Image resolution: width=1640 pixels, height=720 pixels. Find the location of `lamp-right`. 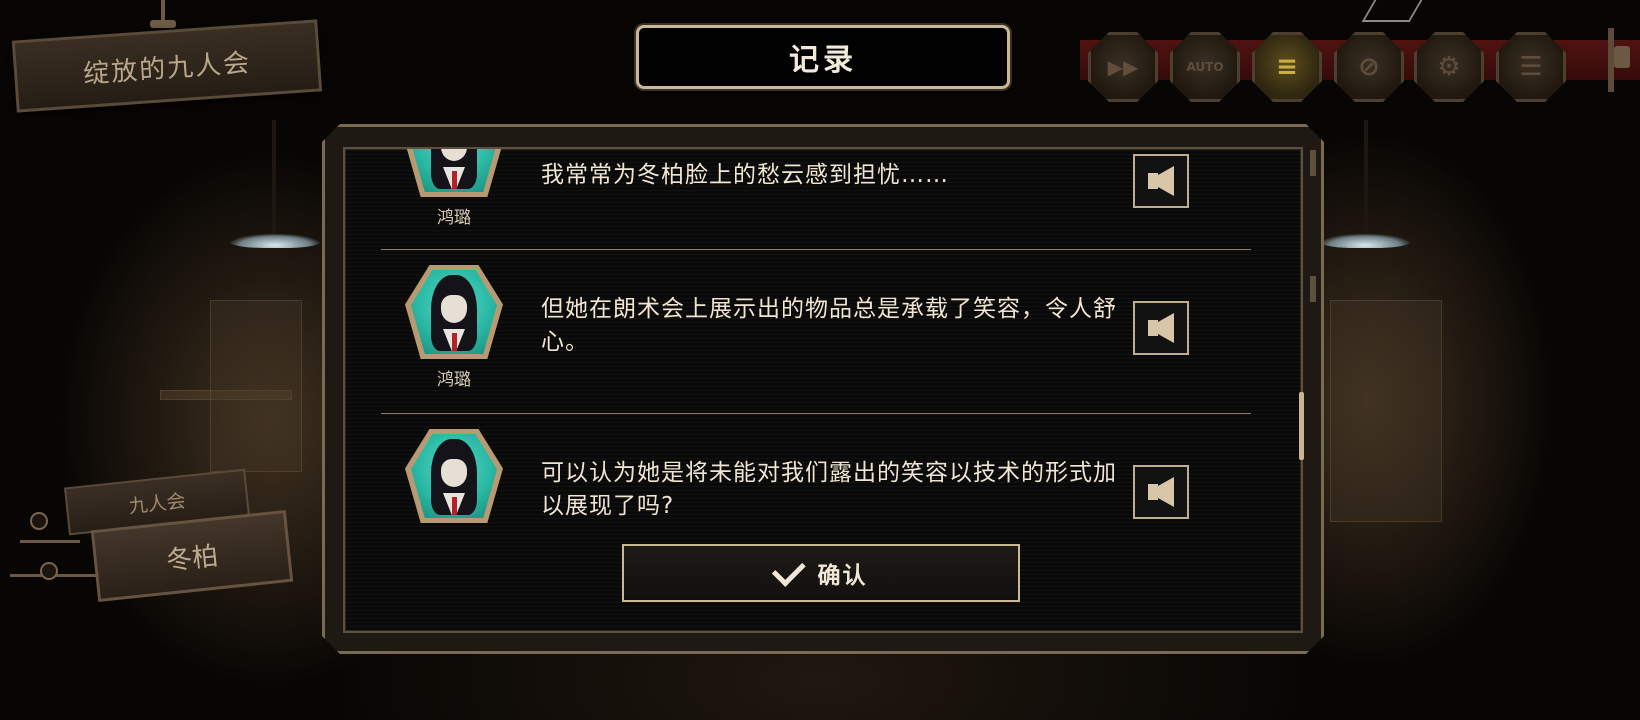

lamp-right is located at coordinates (1365, 241).